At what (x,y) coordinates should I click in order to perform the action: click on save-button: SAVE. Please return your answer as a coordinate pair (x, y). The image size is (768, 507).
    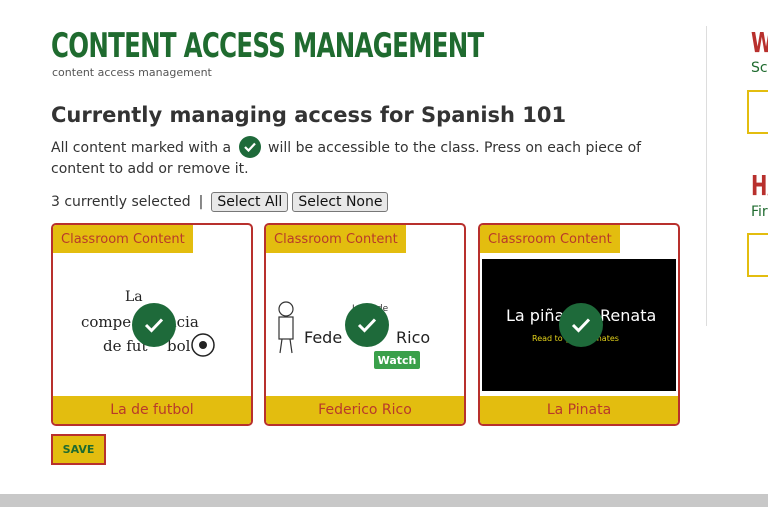
    Looking at the image, I should click on (78, 449).